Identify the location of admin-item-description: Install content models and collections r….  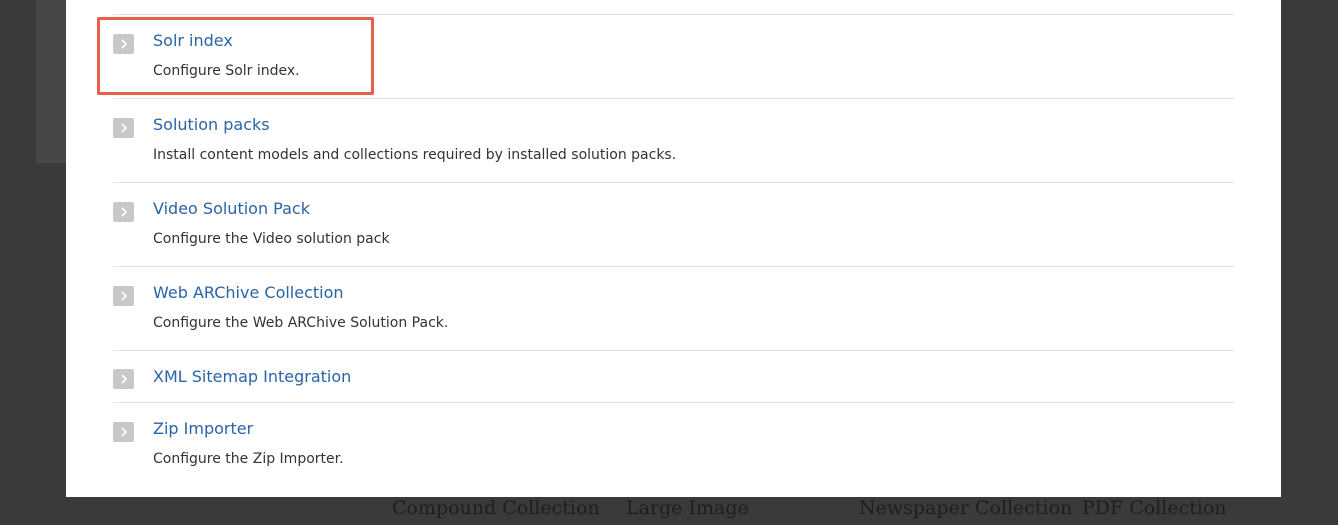
(415, 155).